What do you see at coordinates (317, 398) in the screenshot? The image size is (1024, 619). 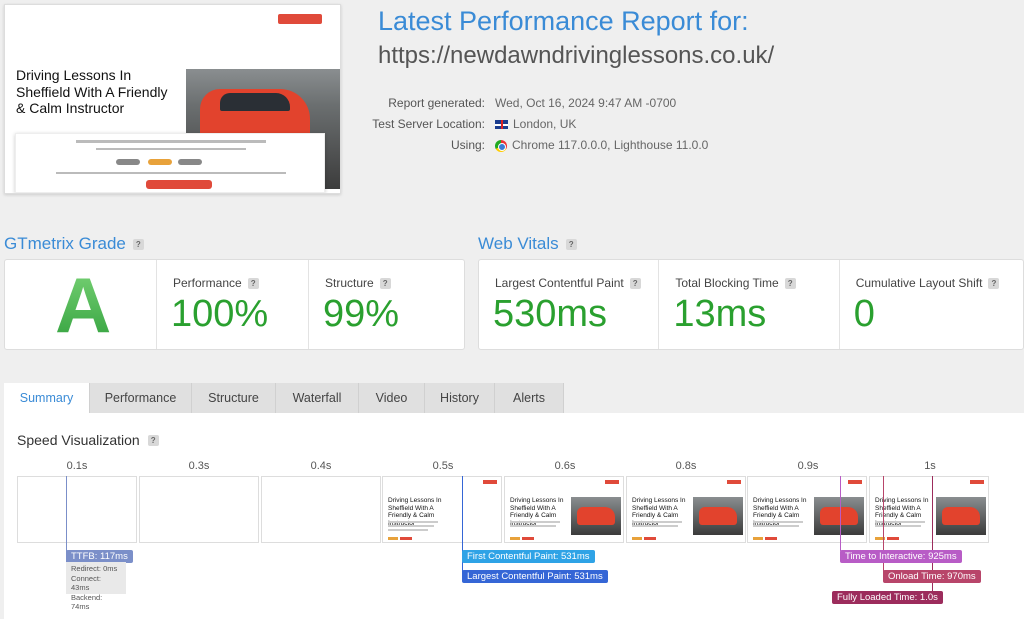 I see `tab-waterfall: Waterfall` at bounding box center [317, 398].